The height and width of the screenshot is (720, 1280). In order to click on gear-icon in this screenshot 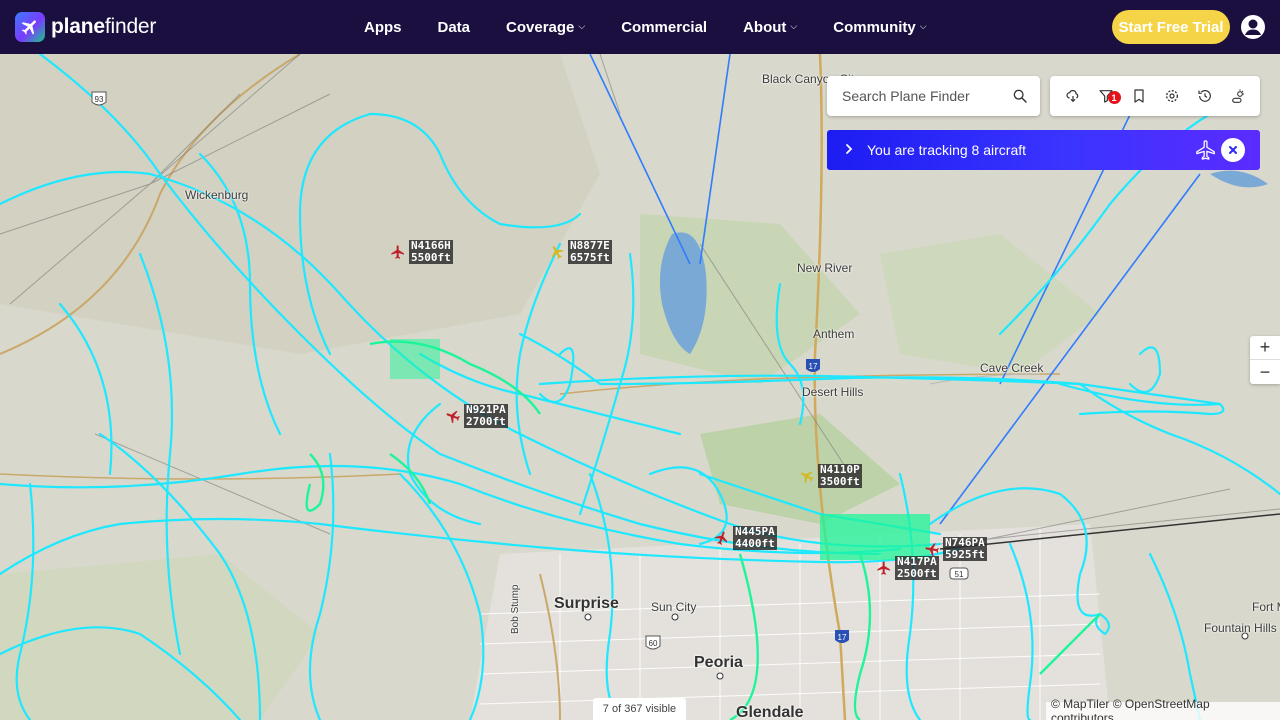, I will do `click(1171, 96)`.